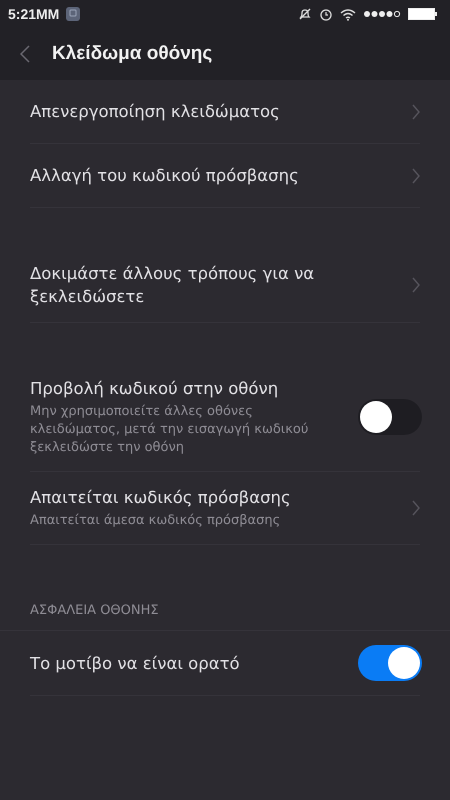 This screenshot has width=450, height=800. What do you see at coordinates (225, 608) in the screenshot?
I see `section-header: ΑΣΦΑΛΕΙΑ ΟΘΟΝΗΣ` at bounding box center [225, 608].